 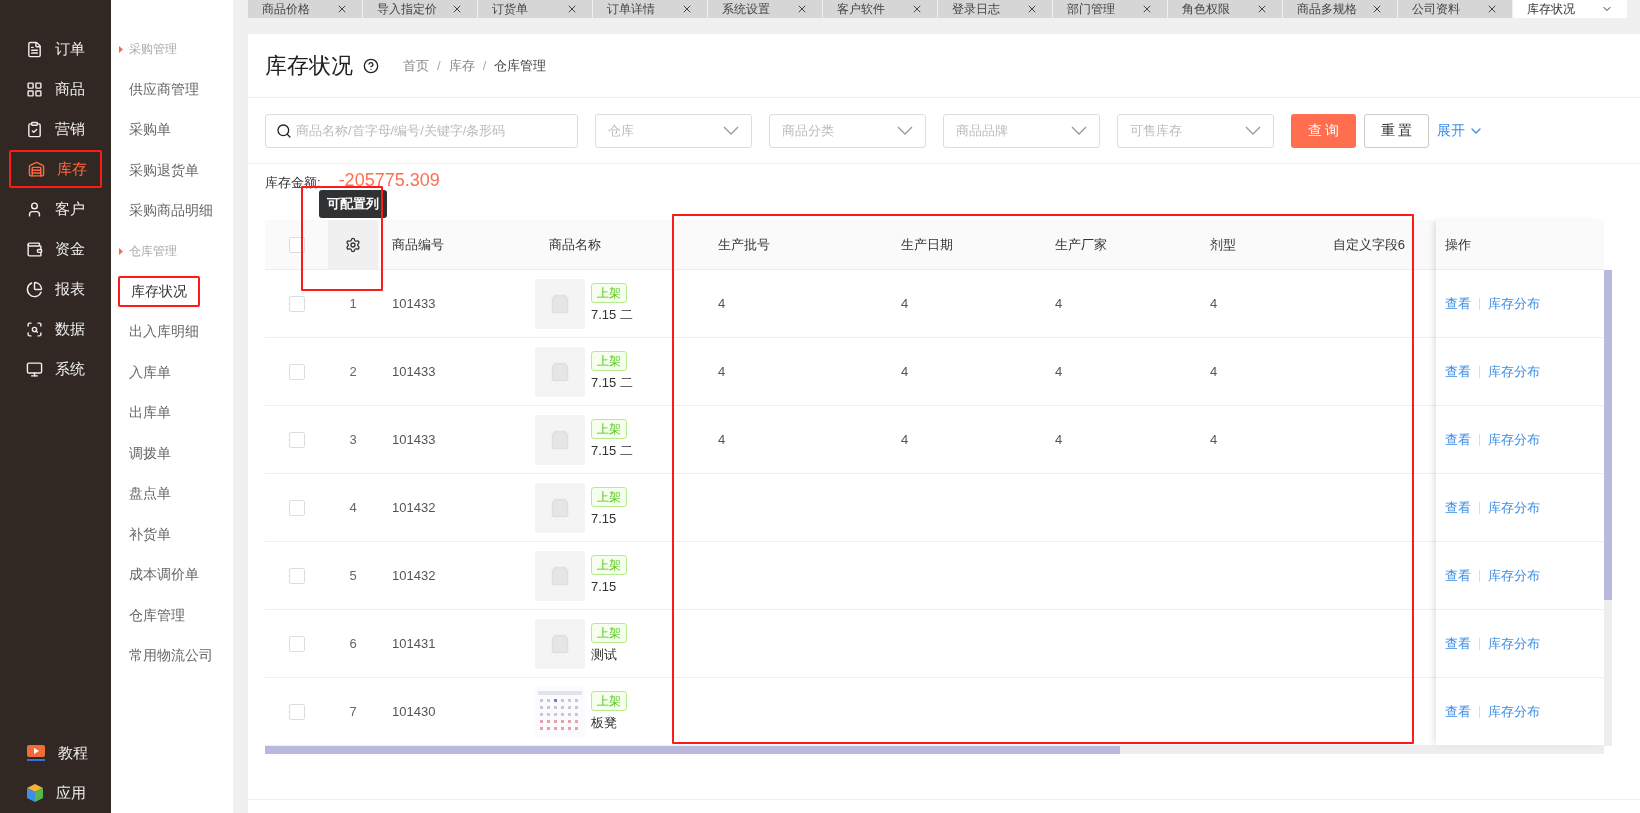 What do you see at coordinates (150, 534) in the screenshot?
I see `submenu-item: 补货单` at bounding box center [150, 534].